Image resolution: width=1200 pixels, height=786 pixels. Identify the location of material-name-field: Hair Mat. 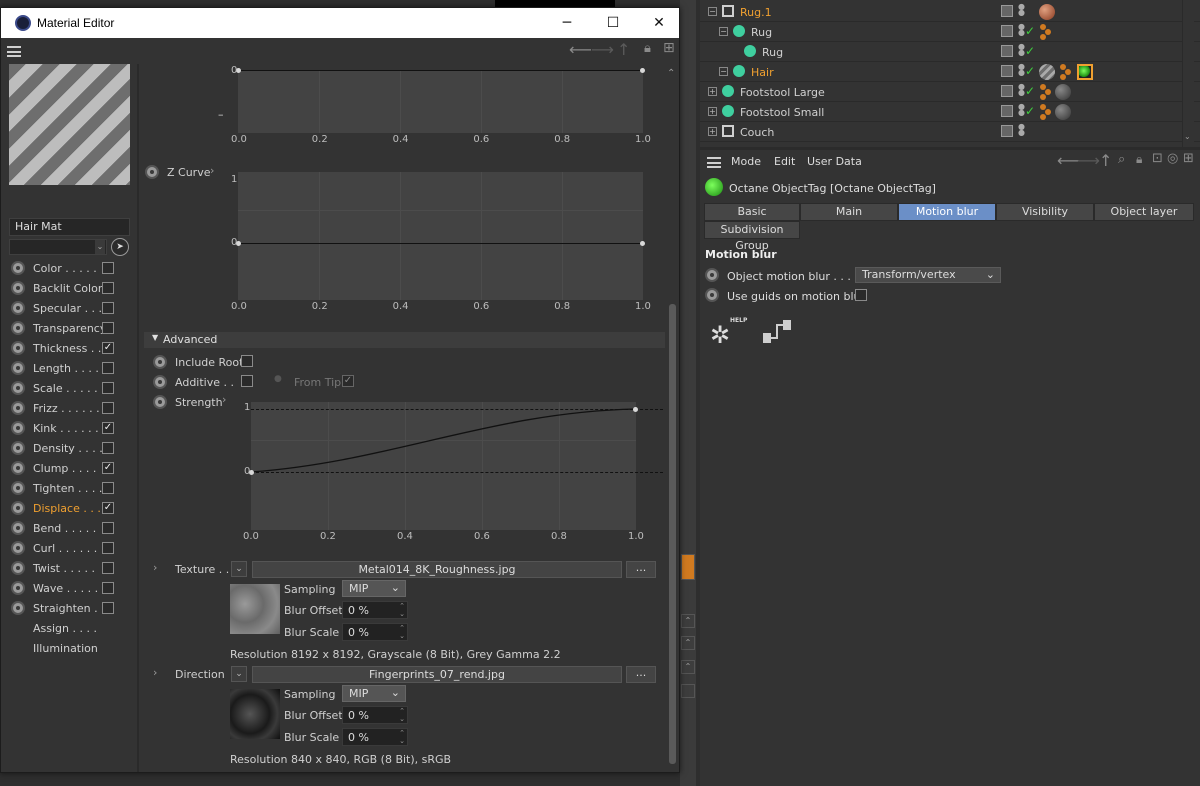
(69, 227).